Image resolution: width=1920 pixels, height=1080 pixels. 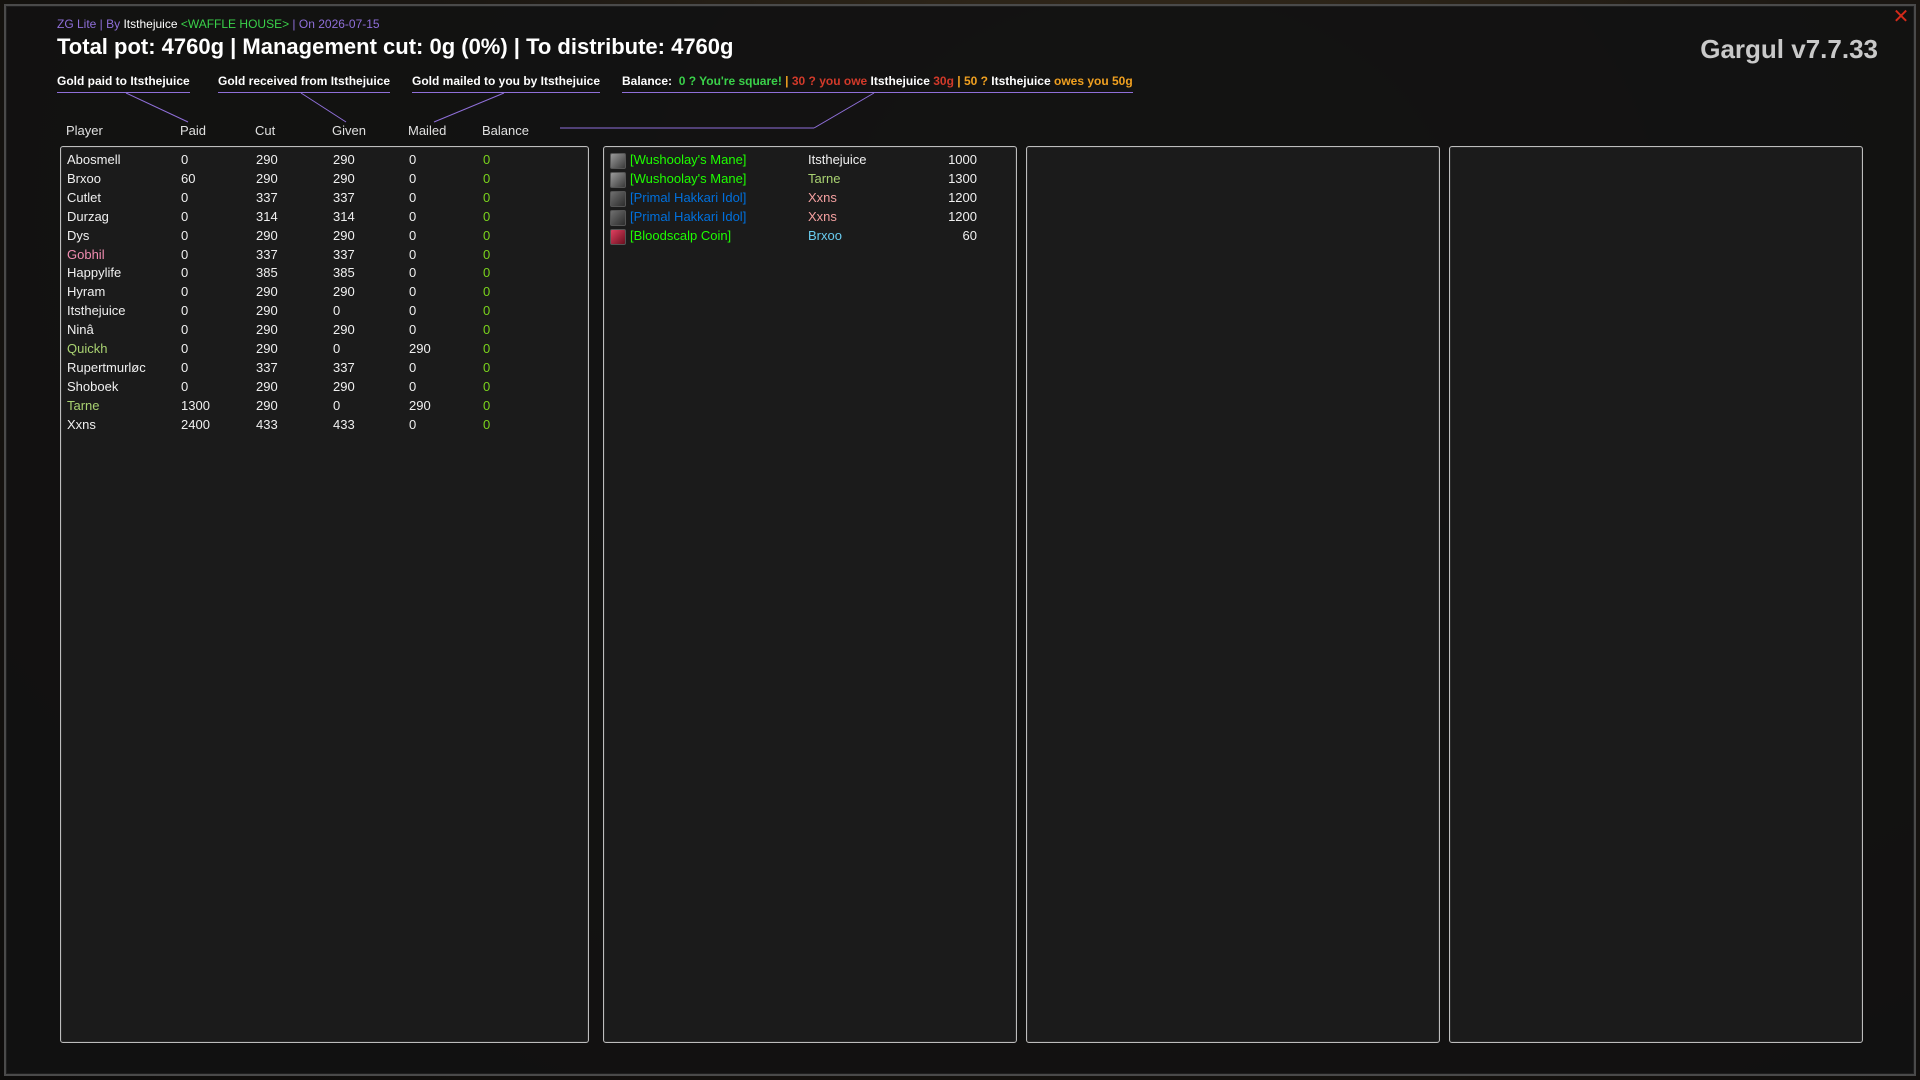 I want to click on player-name-cell: Quickh, so click(x=87, y=348).